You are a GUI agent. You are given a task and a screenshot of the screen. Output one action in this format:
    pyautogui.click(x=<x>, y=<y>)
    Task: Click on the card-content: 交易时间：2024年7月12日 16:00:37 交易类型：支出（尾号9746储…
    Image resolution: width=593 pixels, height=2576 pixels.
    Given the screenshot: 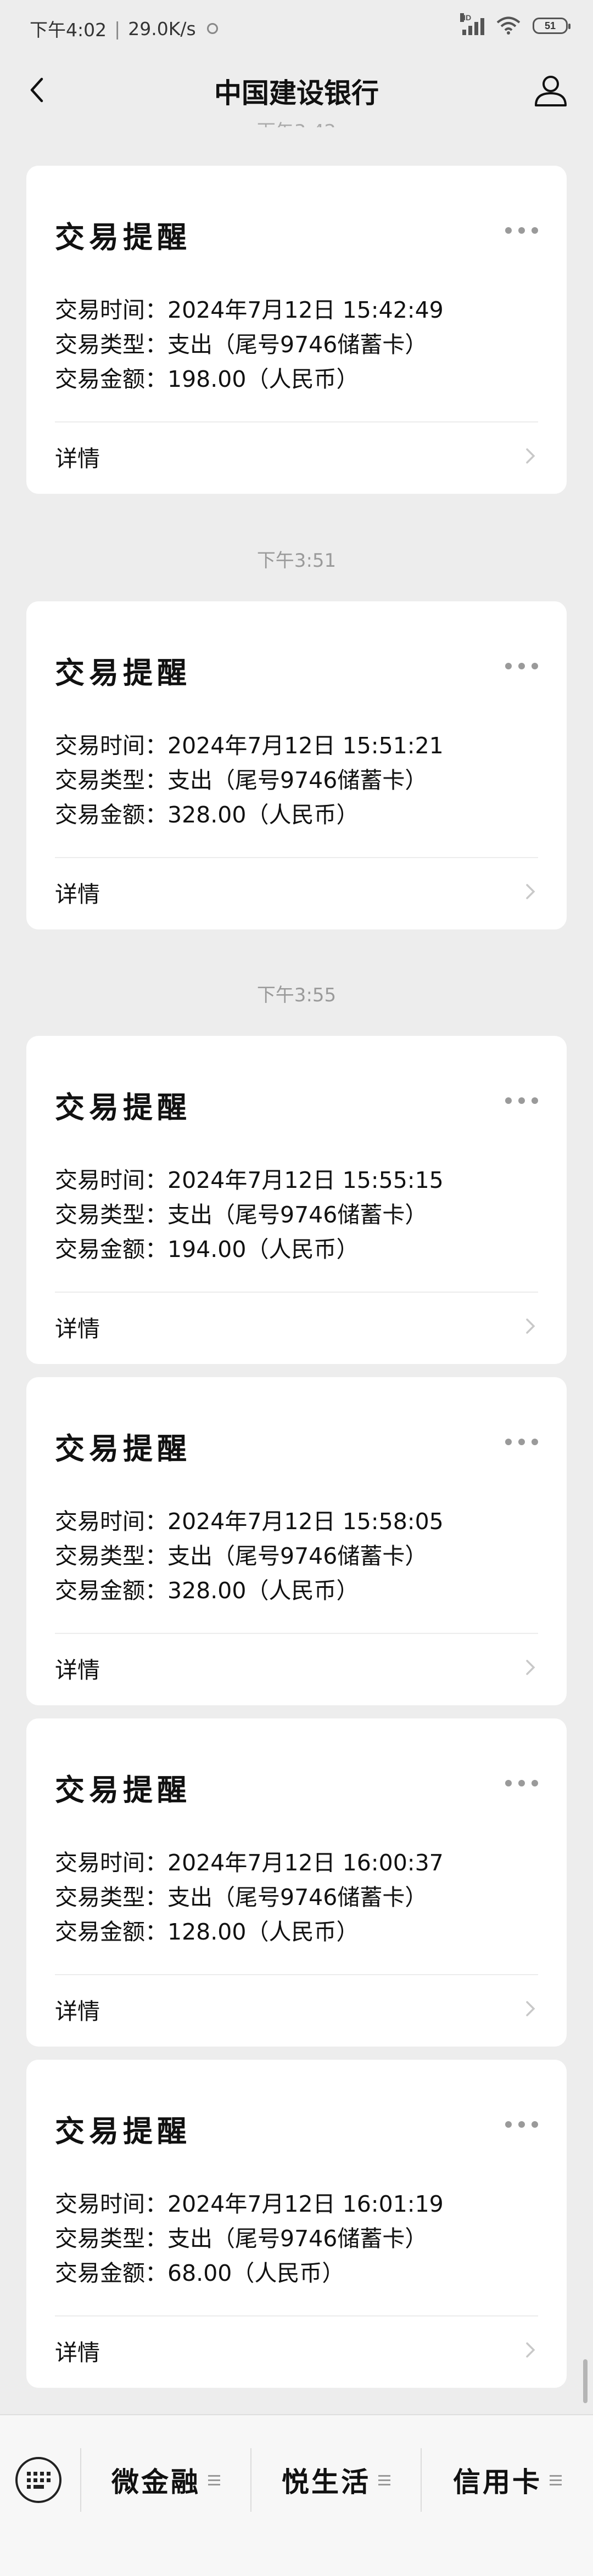 What is the action you would take?
    pyautogui.click(x=249, y=1898)
    